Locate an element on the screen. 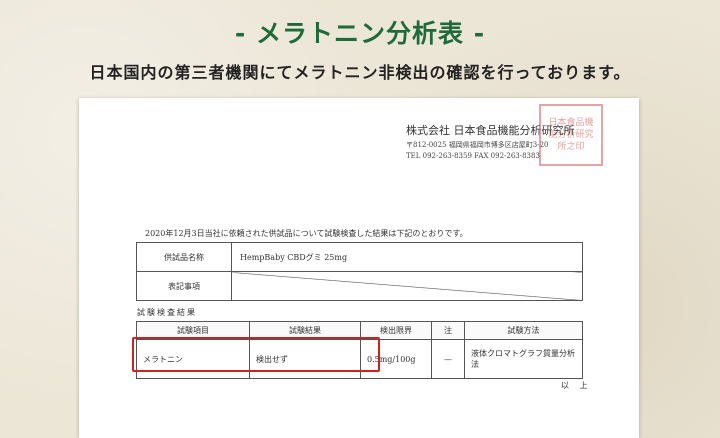 The width and height of the screenshot is (720, 438). sample-name-value: HempBaby CBDグミ 25mg is located at coordinates (407, 257).